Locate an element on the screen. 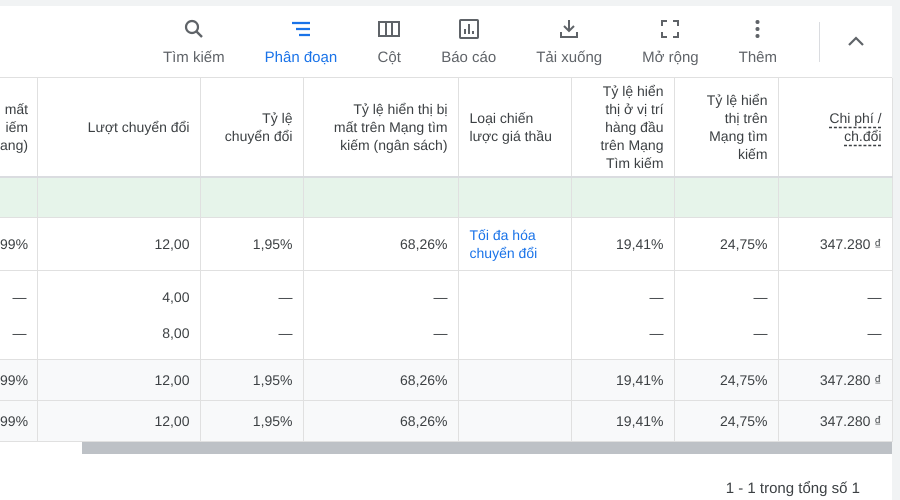  column-header: Tỷ lệ hiển thị trên Mạng tìm kiếm is located at coordinates (737, 127).